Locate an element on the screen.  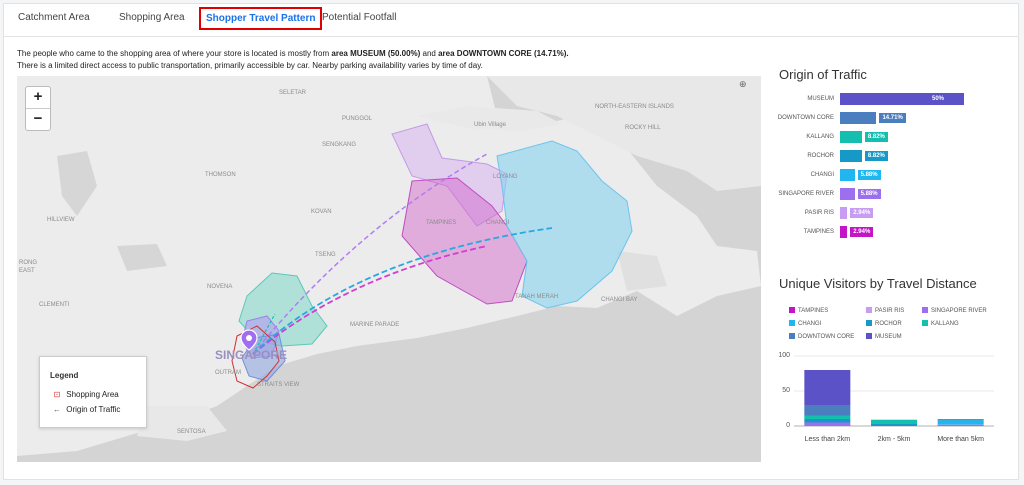
label-changi: CHANGI is located at coordinates (498, 223).